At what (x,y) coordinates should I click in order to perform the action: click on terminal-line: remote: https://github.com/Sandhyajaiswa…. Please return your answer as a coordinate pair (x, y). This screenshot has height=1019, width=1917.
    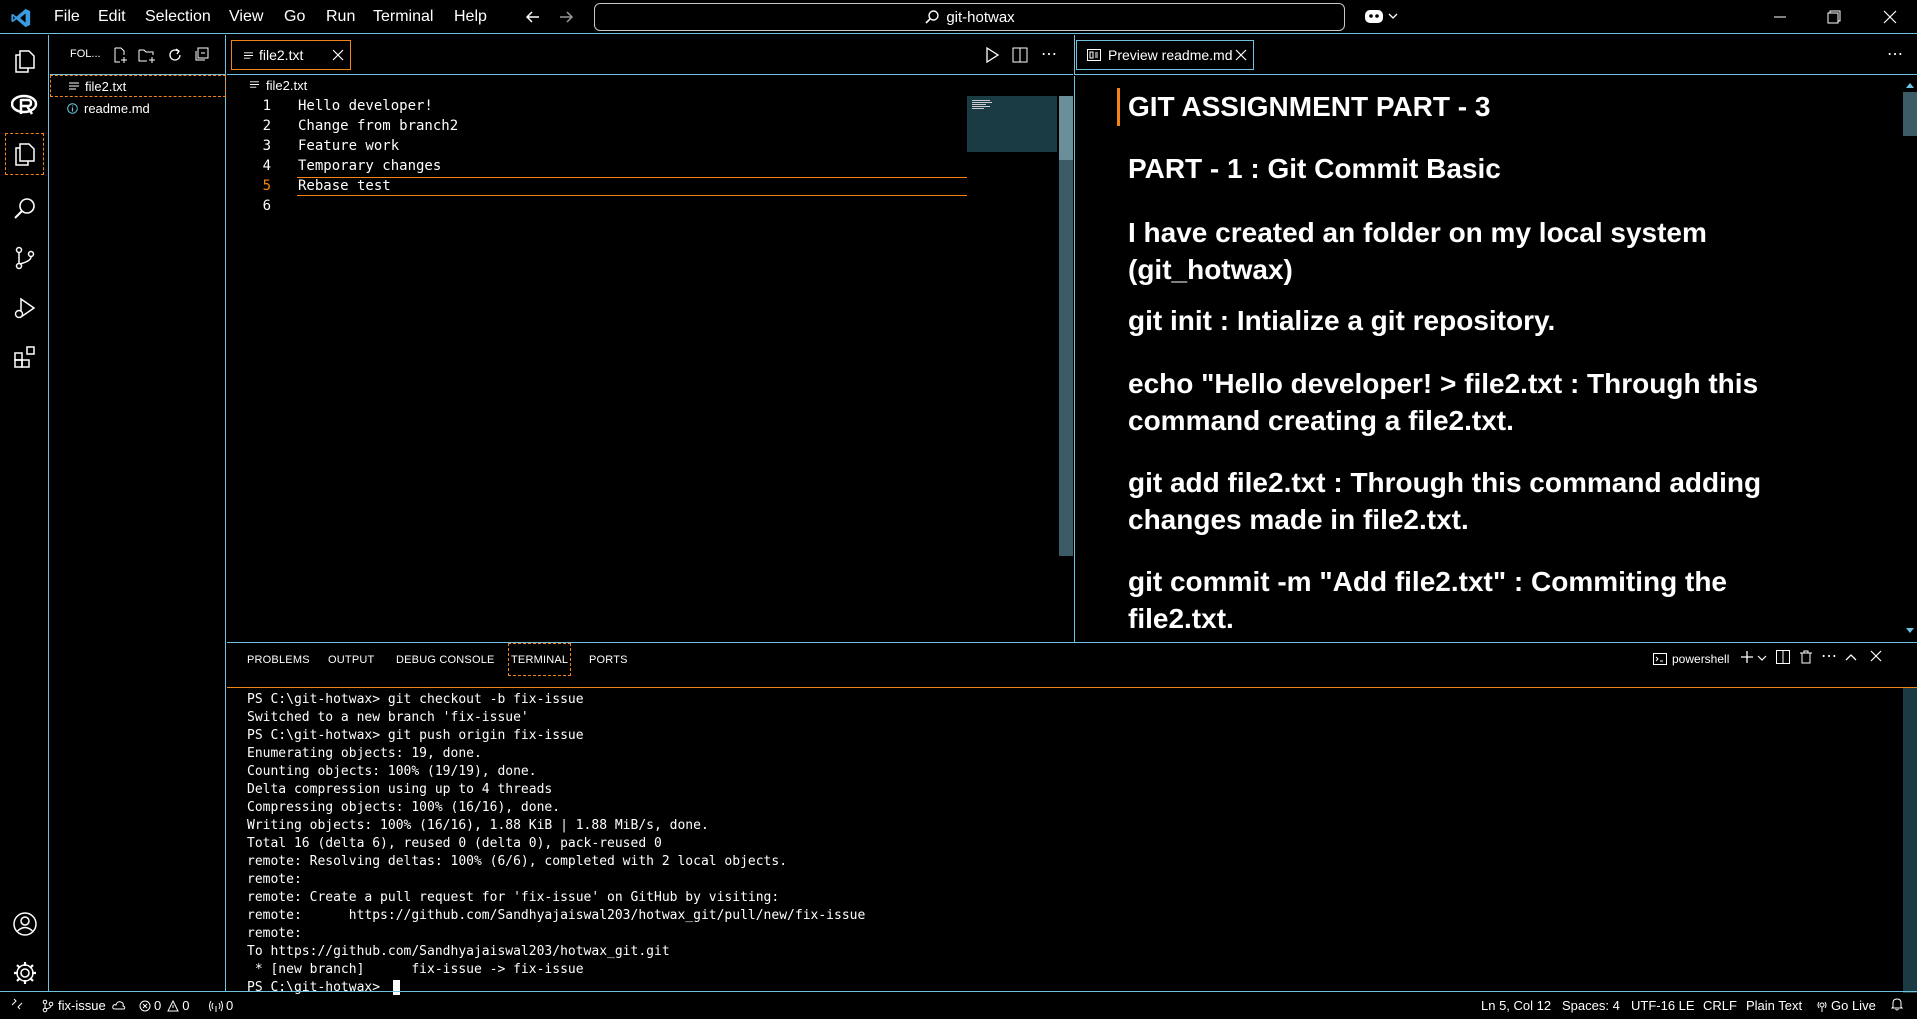
    Looking at the image, I should click on (556, 915).